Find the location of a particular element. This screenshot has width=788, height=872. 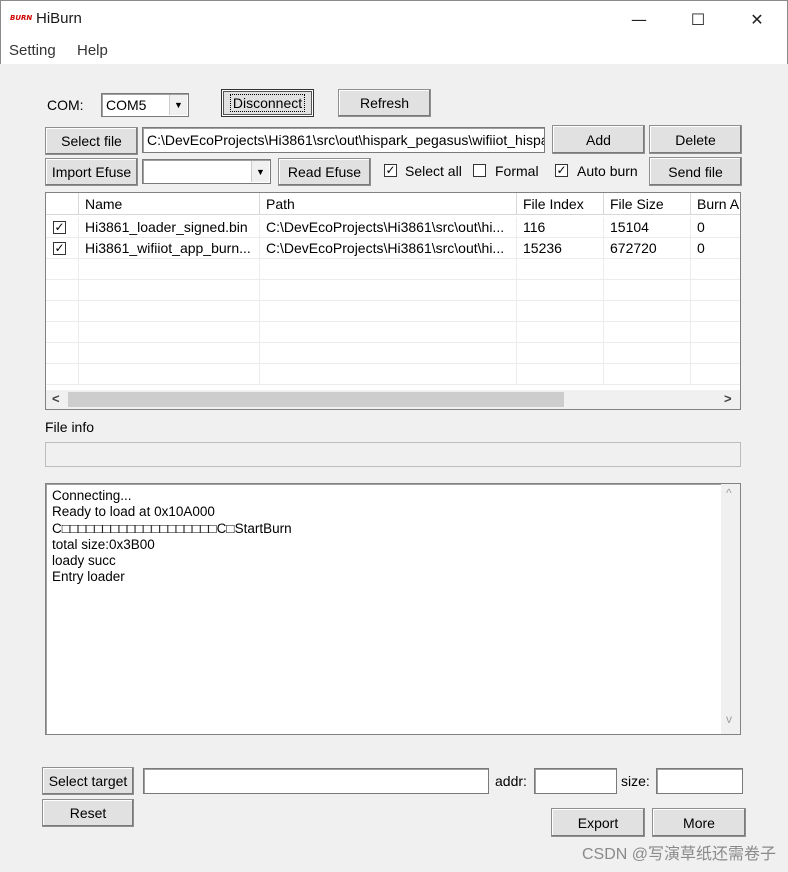

log-line: C□□□□□□□□□□□□□□□□□□□C□StartBurn is located at coordinates (172, 528).